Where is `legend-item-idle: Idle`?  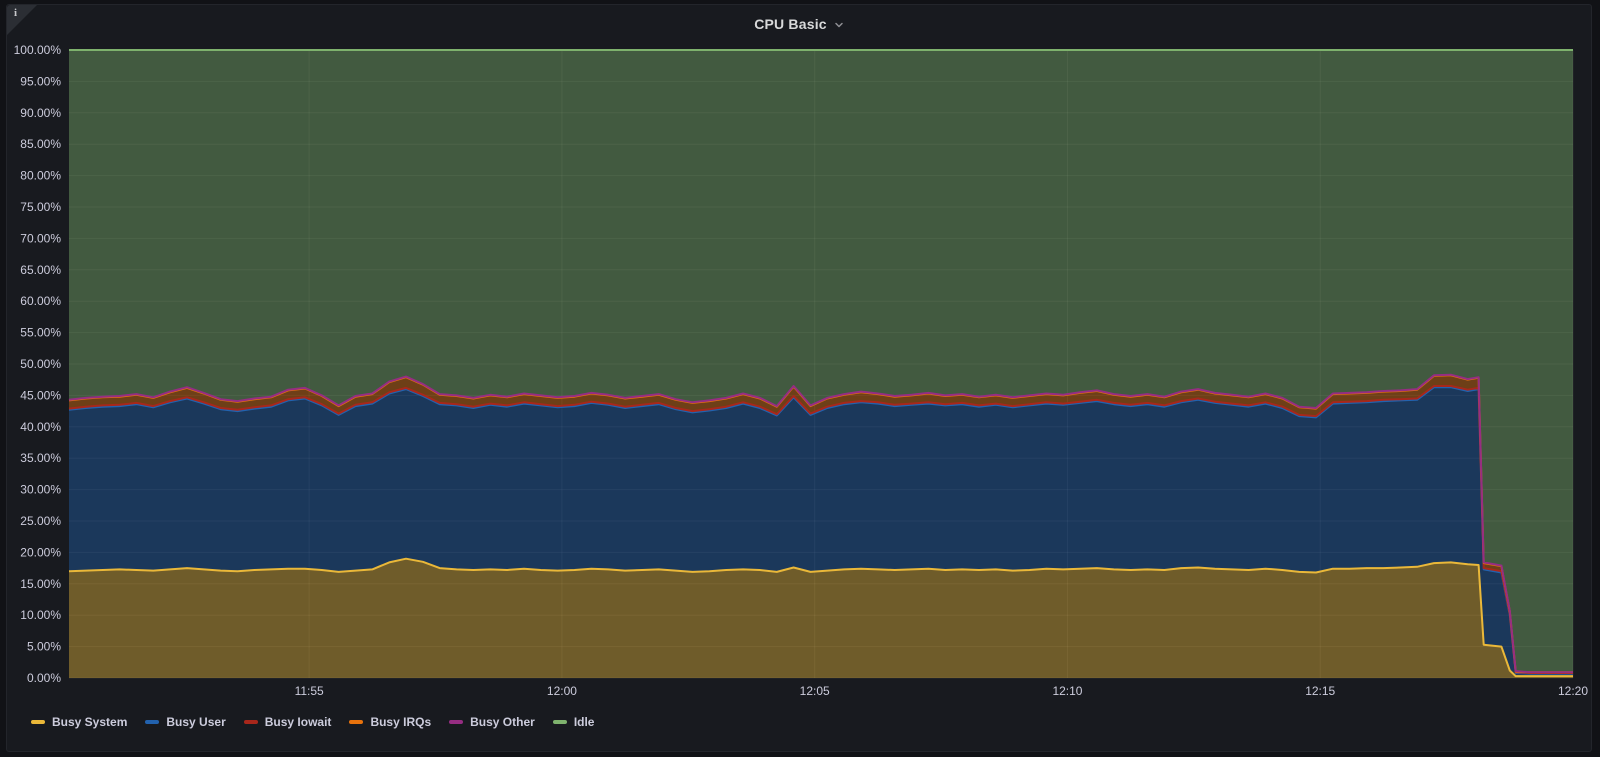
legend-item-idle: Idle is located at coordinates (573, 722).